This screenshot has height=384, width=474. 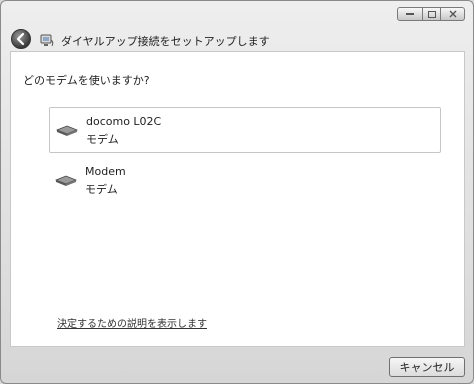 I want to click on close-icon, so click(x=452, y=14).